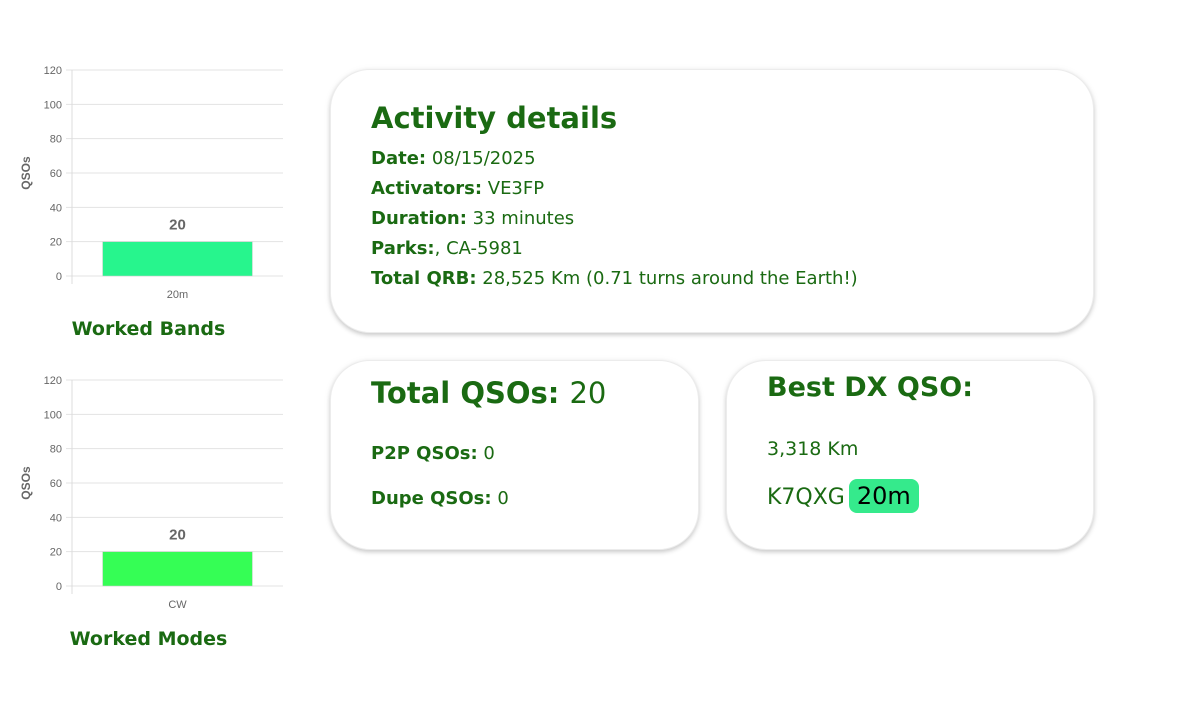  I want to click on total-qsos-card: Total QSOs: 20 P2P QSOs: 0 Dupe QSOs: 0, so click(514, 455).